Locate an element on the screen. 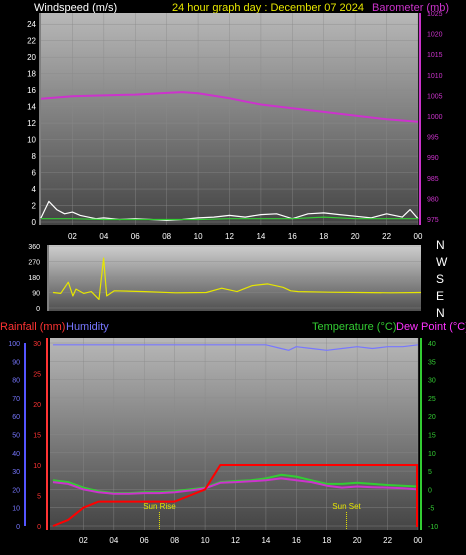 The image size is (466, 555). wind-tick-label: 20 is located at coordinates (31, 57).